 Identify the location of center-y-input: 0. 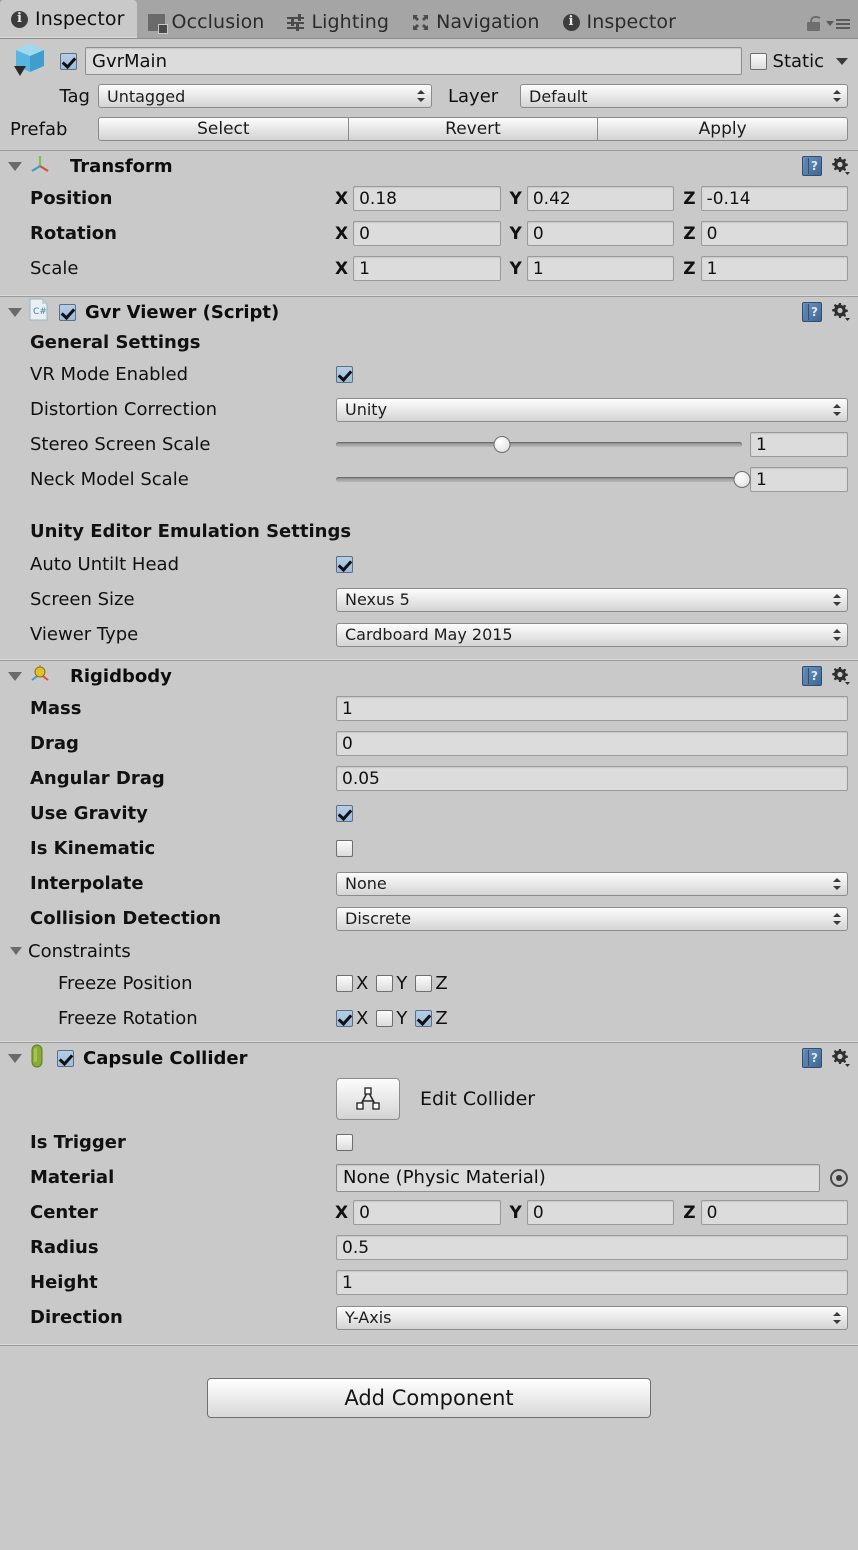
(600, 1212).